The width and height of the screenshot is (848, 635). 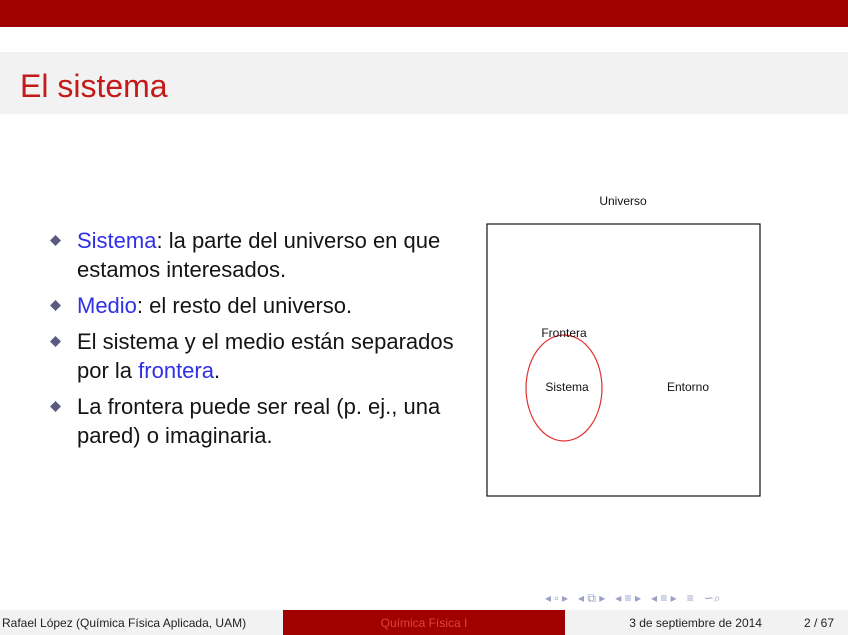 What do you see at coordinates (628, 598) in the screenshot?
I see `nav-prev-section-icon: ◂ ≡ ▸` at bounding box center [628, 598].